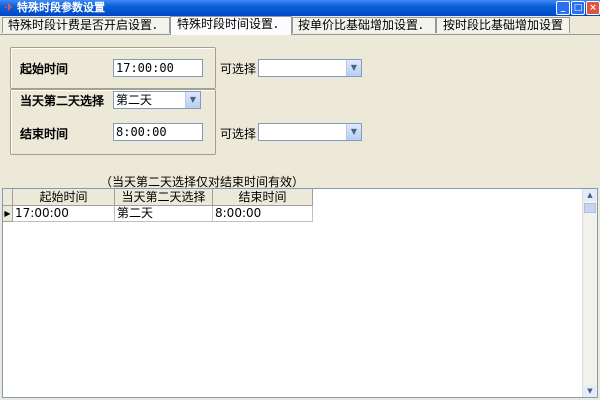  I want to click on maximize-button: □, so click(578, 8).